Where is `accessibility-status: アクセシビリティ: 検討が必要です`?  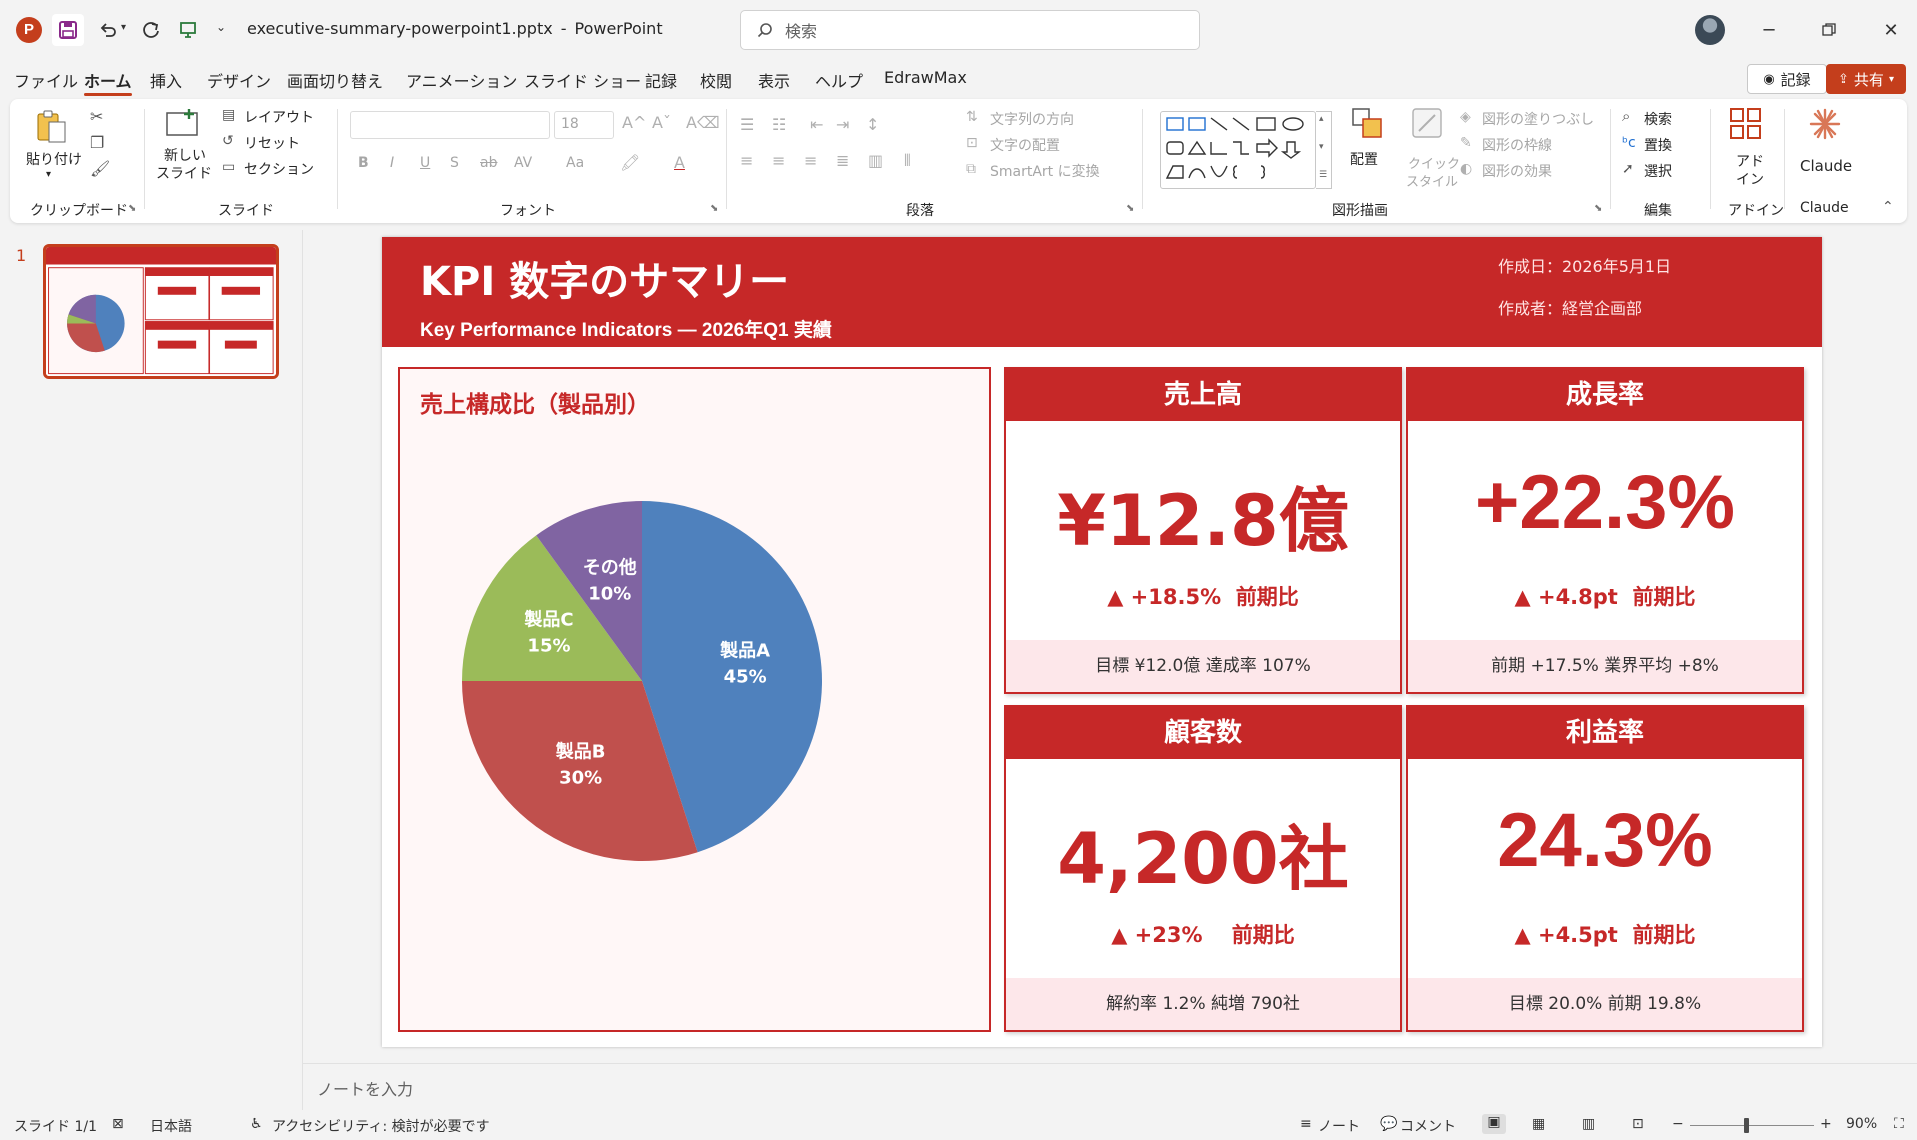
accessibility-status: アクセシビリティ: 検討が必要です is located at coordinates (381, 1126).